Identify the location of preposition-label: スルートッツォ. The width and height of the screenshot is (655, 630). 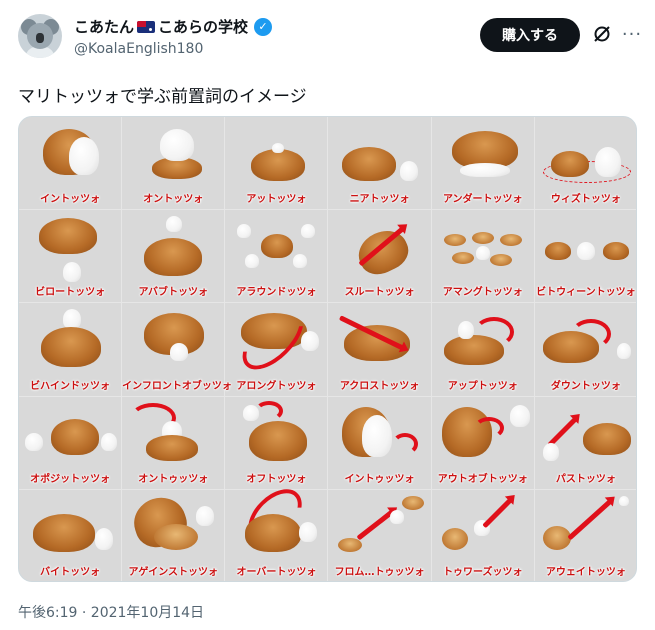
(379, 293).